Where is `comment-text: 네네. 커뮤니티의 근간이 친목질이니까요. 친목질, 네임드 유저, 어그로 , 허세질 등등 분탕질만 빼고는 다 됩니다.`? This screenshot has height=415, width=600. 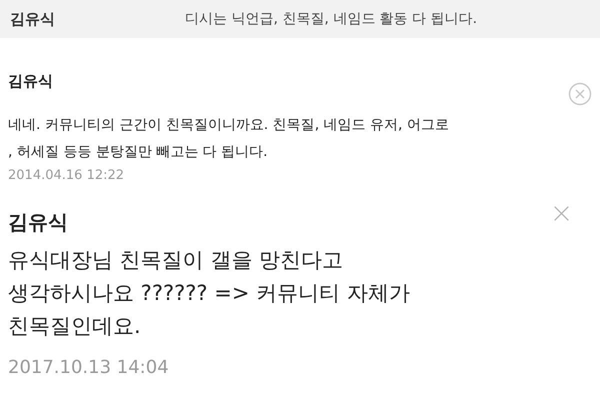 comment-text: 네네. 커뮤니티의 근간이 친목질이니까요. 친목질, 네임드 유저, 어그로 , 허세질 등등 분탕질만 빼고는 다 됩니다. is located at coordinates (229, 139).